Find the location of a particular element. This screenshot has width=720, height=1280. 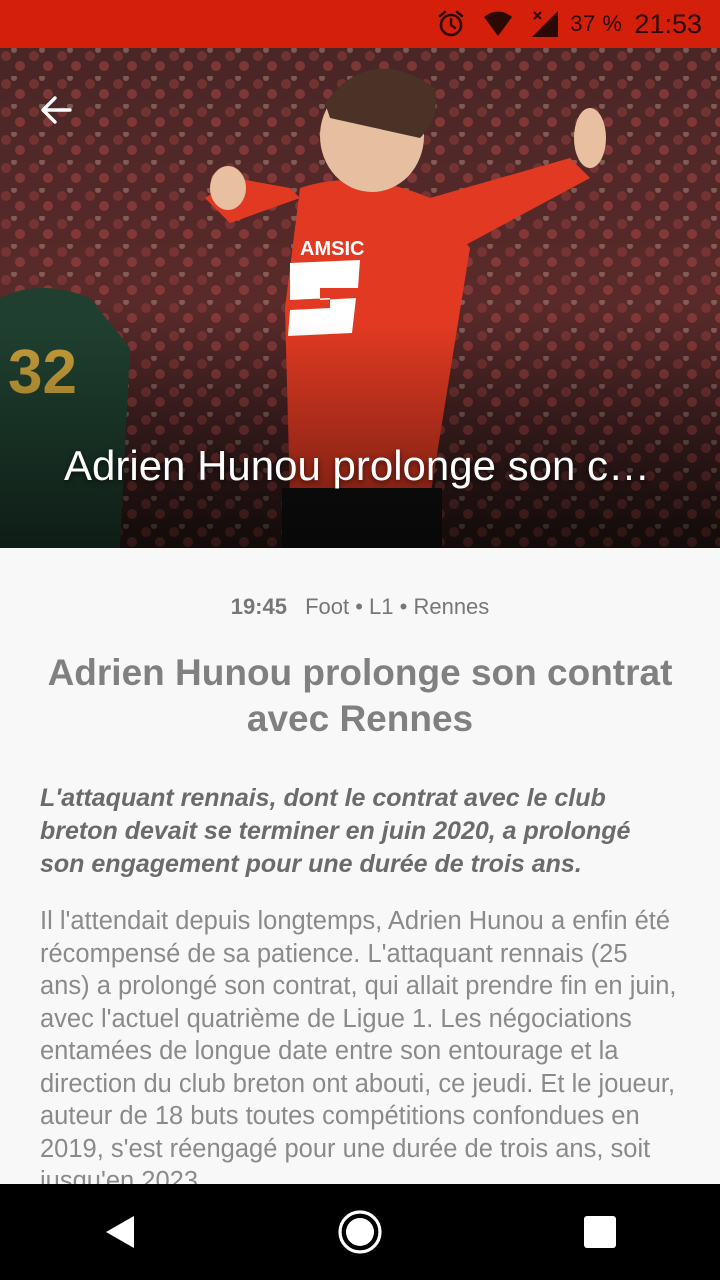

article-meta: 19:45 Foot • L1 • Rennes is located at coordinates (360, 607).